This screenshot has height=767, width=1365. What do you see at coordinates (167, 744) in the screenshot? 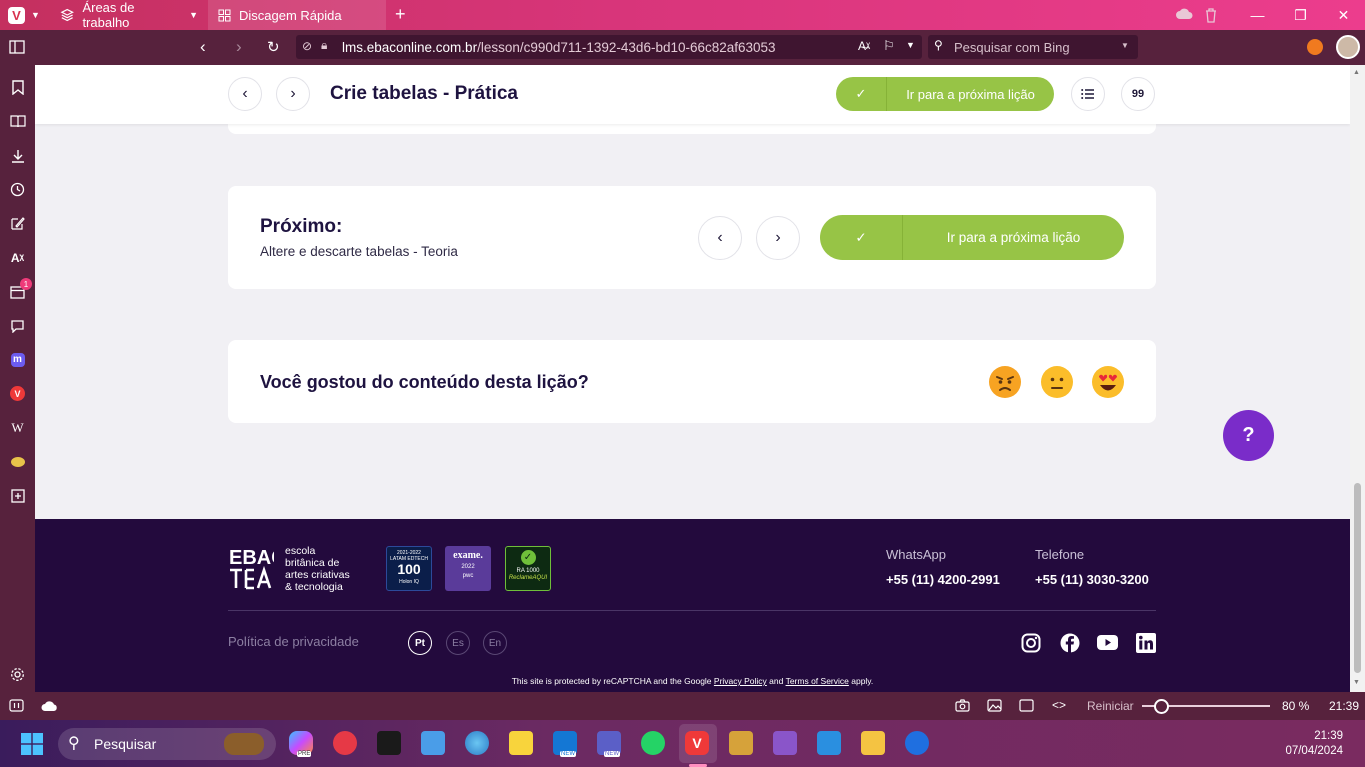
I see `taskbar-search: ⚲ Pesquisar` at bounding box center [167, 744].